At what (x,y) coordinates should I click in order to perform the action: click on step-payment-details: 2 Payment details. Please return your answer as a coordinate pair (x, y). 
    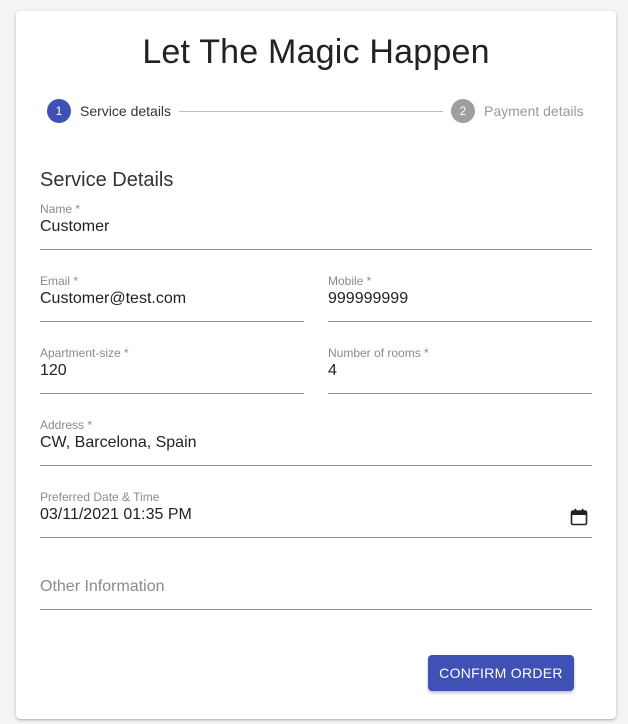
    Looking at the image, I should click on (517, 111).